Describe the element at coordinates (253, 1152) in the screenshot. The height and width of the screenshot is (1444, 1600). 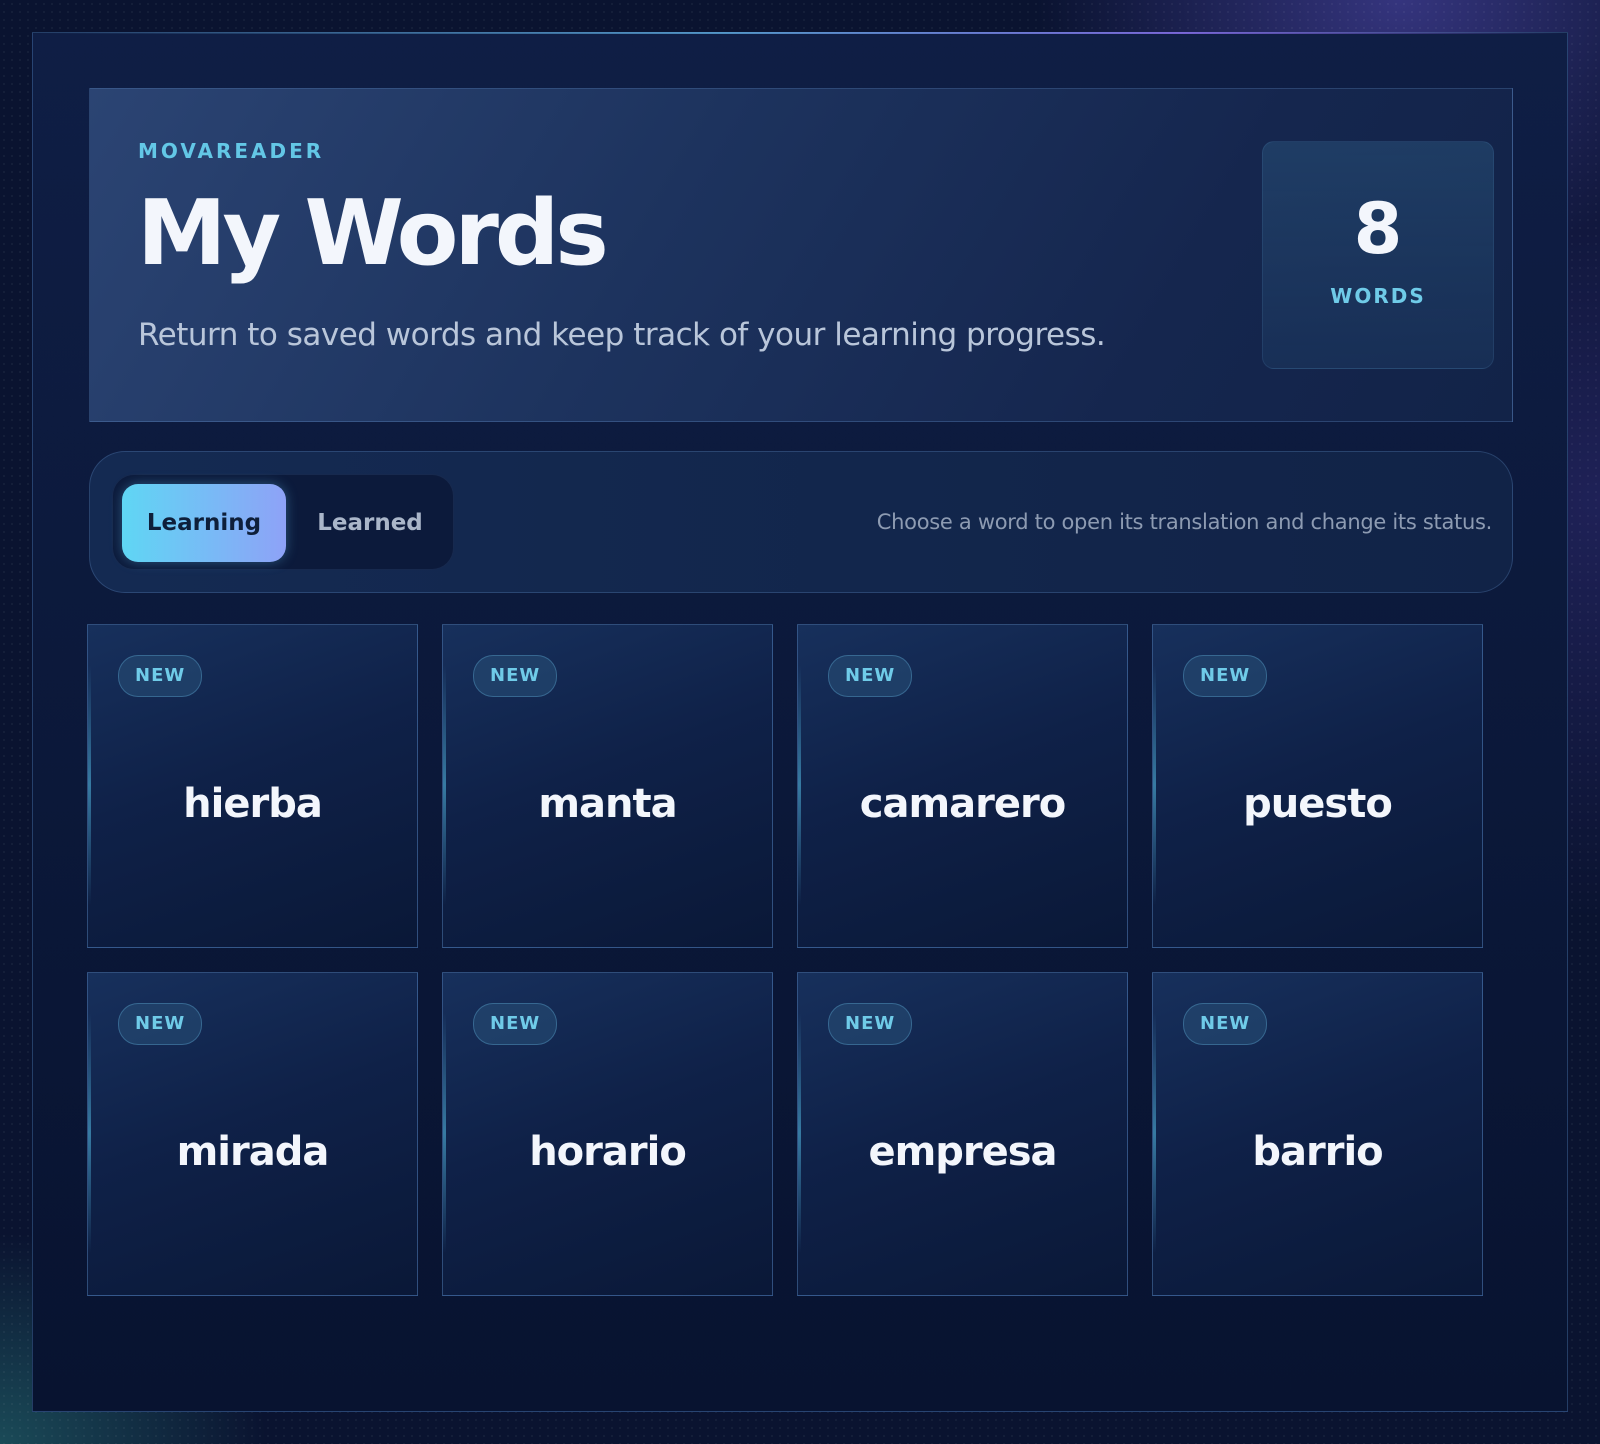
I see `word-text: mirada` at that location.